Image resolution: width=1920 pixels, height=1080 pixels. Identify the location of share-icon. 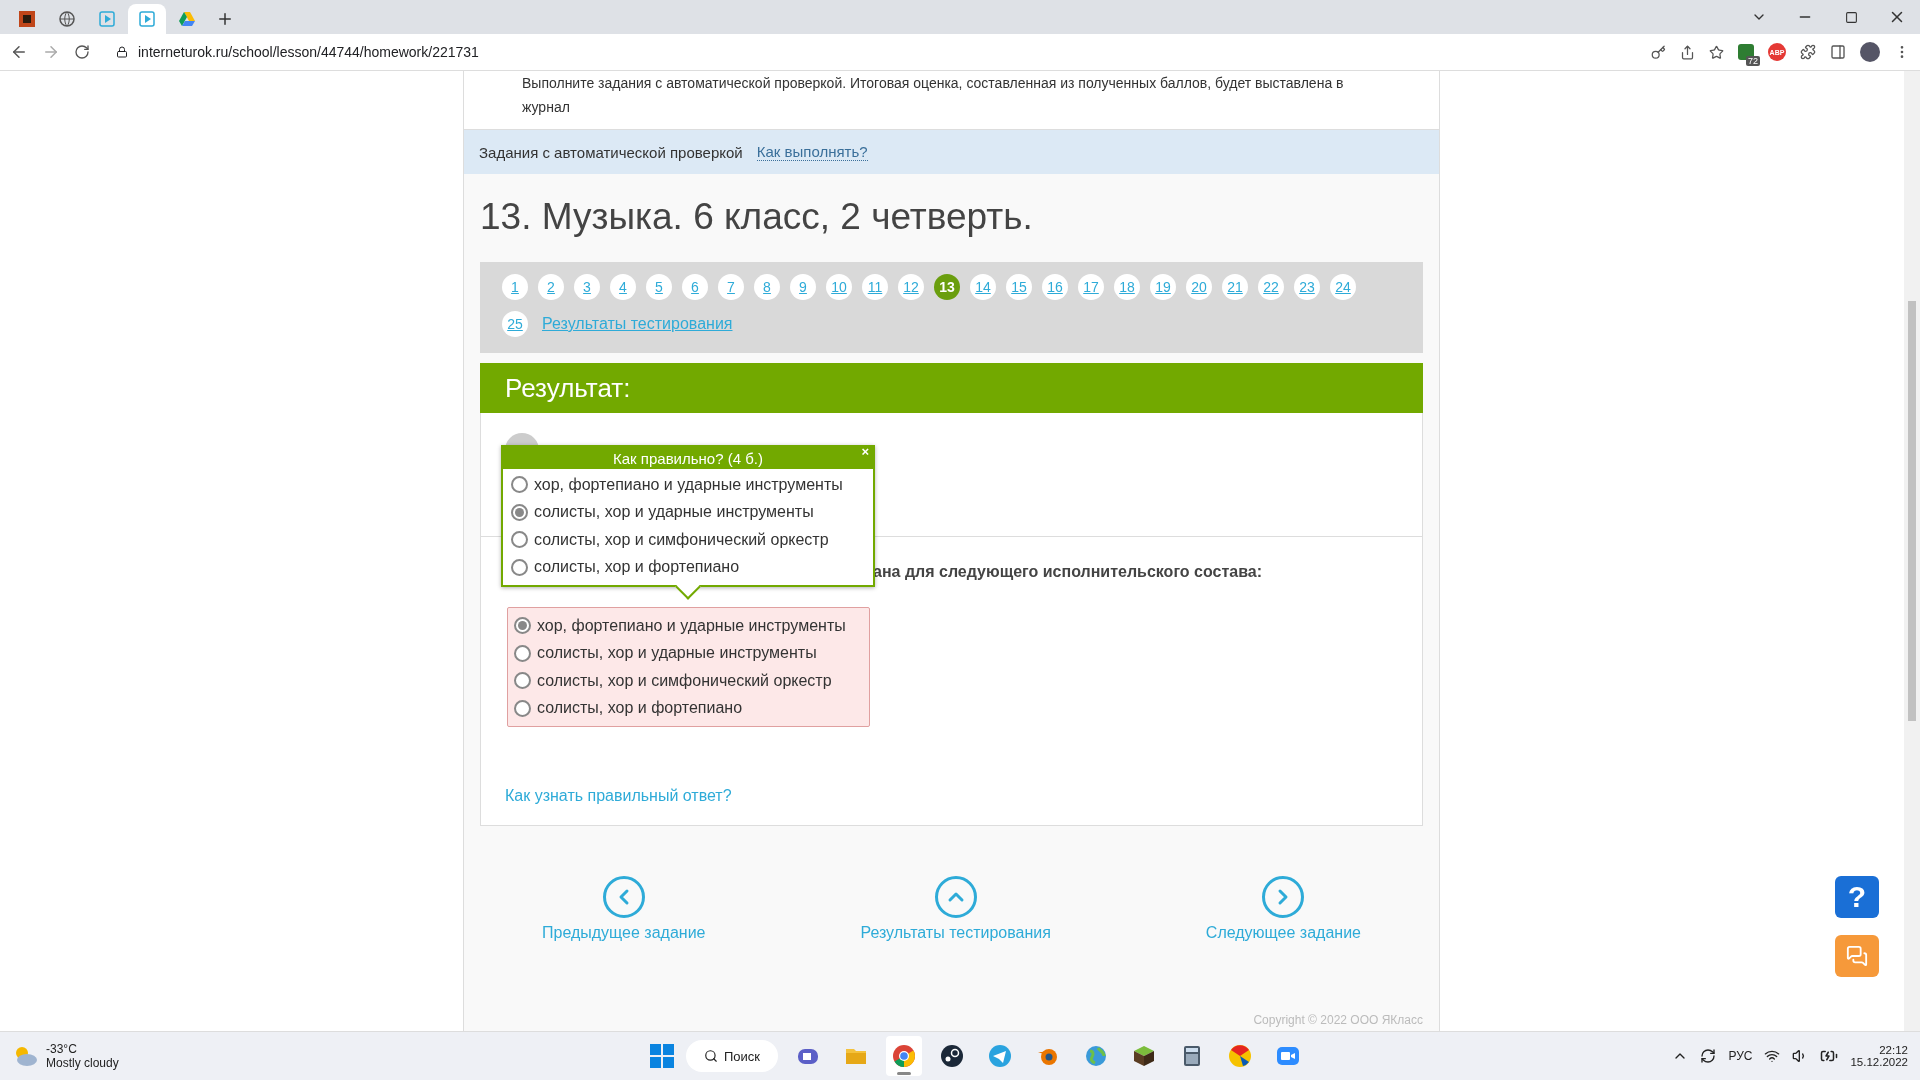
(1687, 52).